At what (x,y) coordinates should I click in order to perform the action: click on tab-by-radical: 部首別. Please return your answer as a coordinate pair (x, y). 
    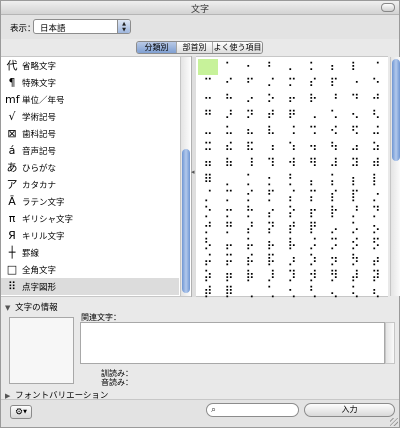
    Looking at the image, I should click on (195, 47).